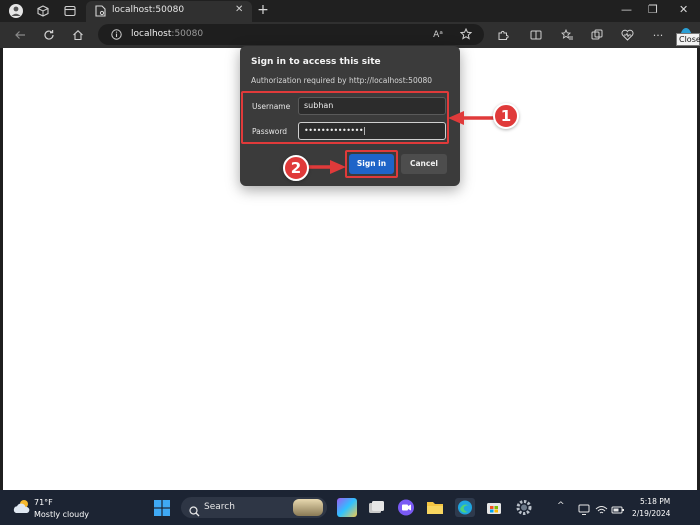  What do you see at coordinates (239, 9) in the screenshot?
I see `tab-close-icon: ✕` at bounding box center [239, 9].